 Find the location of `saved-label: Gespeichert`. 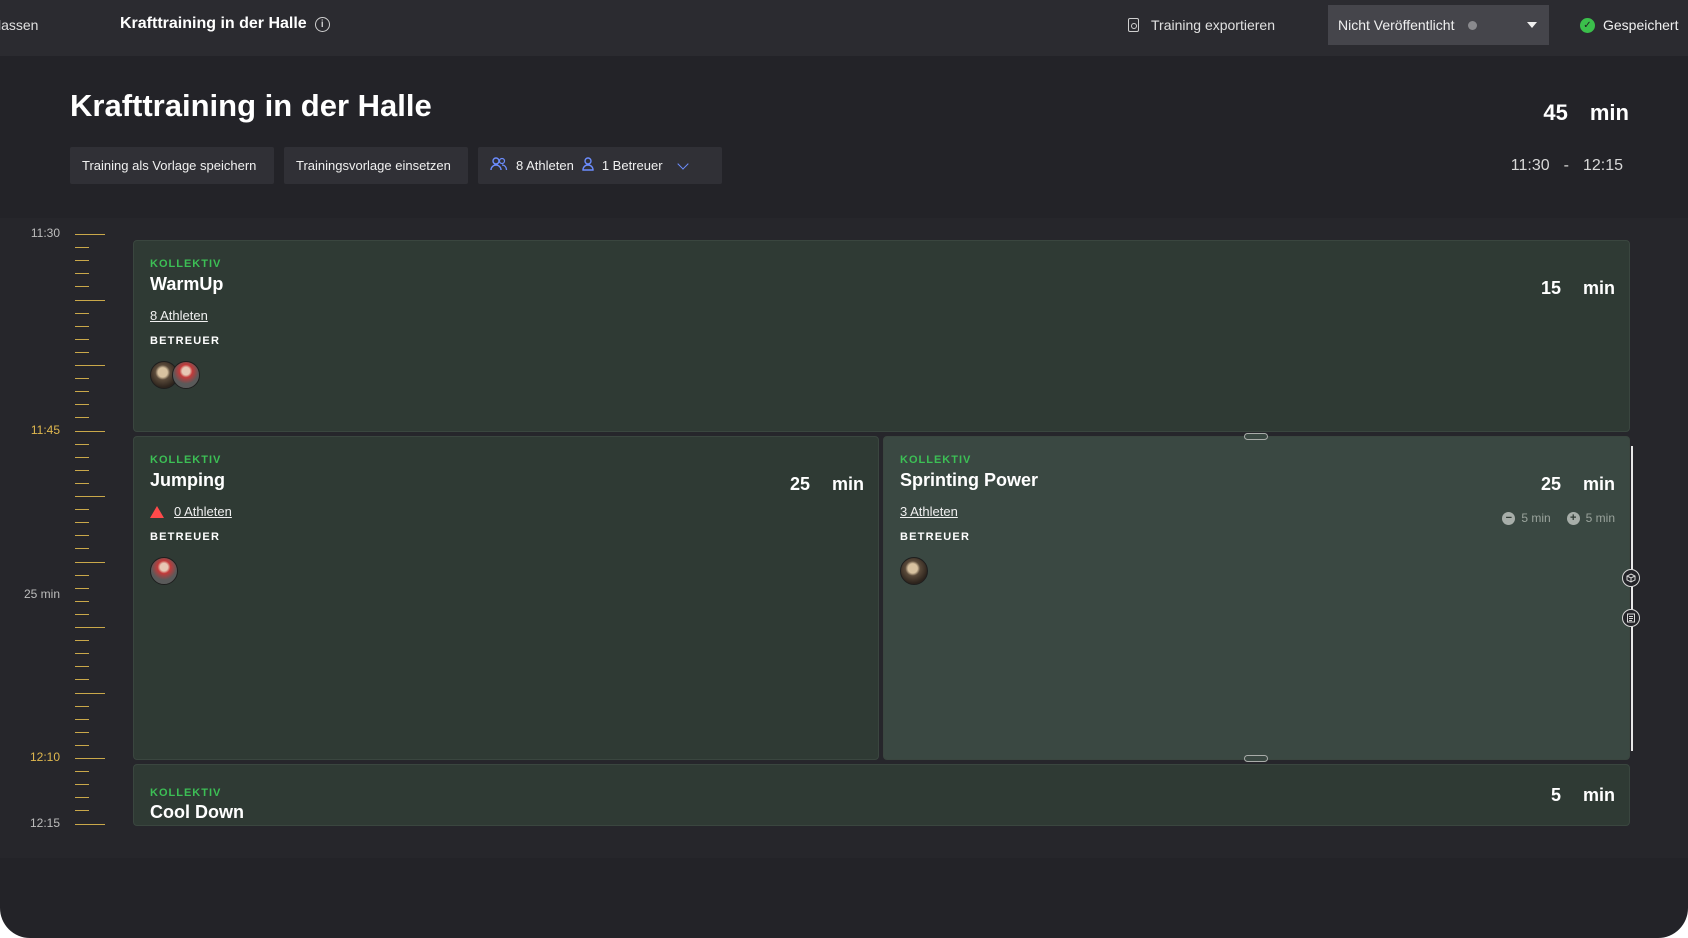

saved-label: Gespeichert is located at coordinates (1641, 25).